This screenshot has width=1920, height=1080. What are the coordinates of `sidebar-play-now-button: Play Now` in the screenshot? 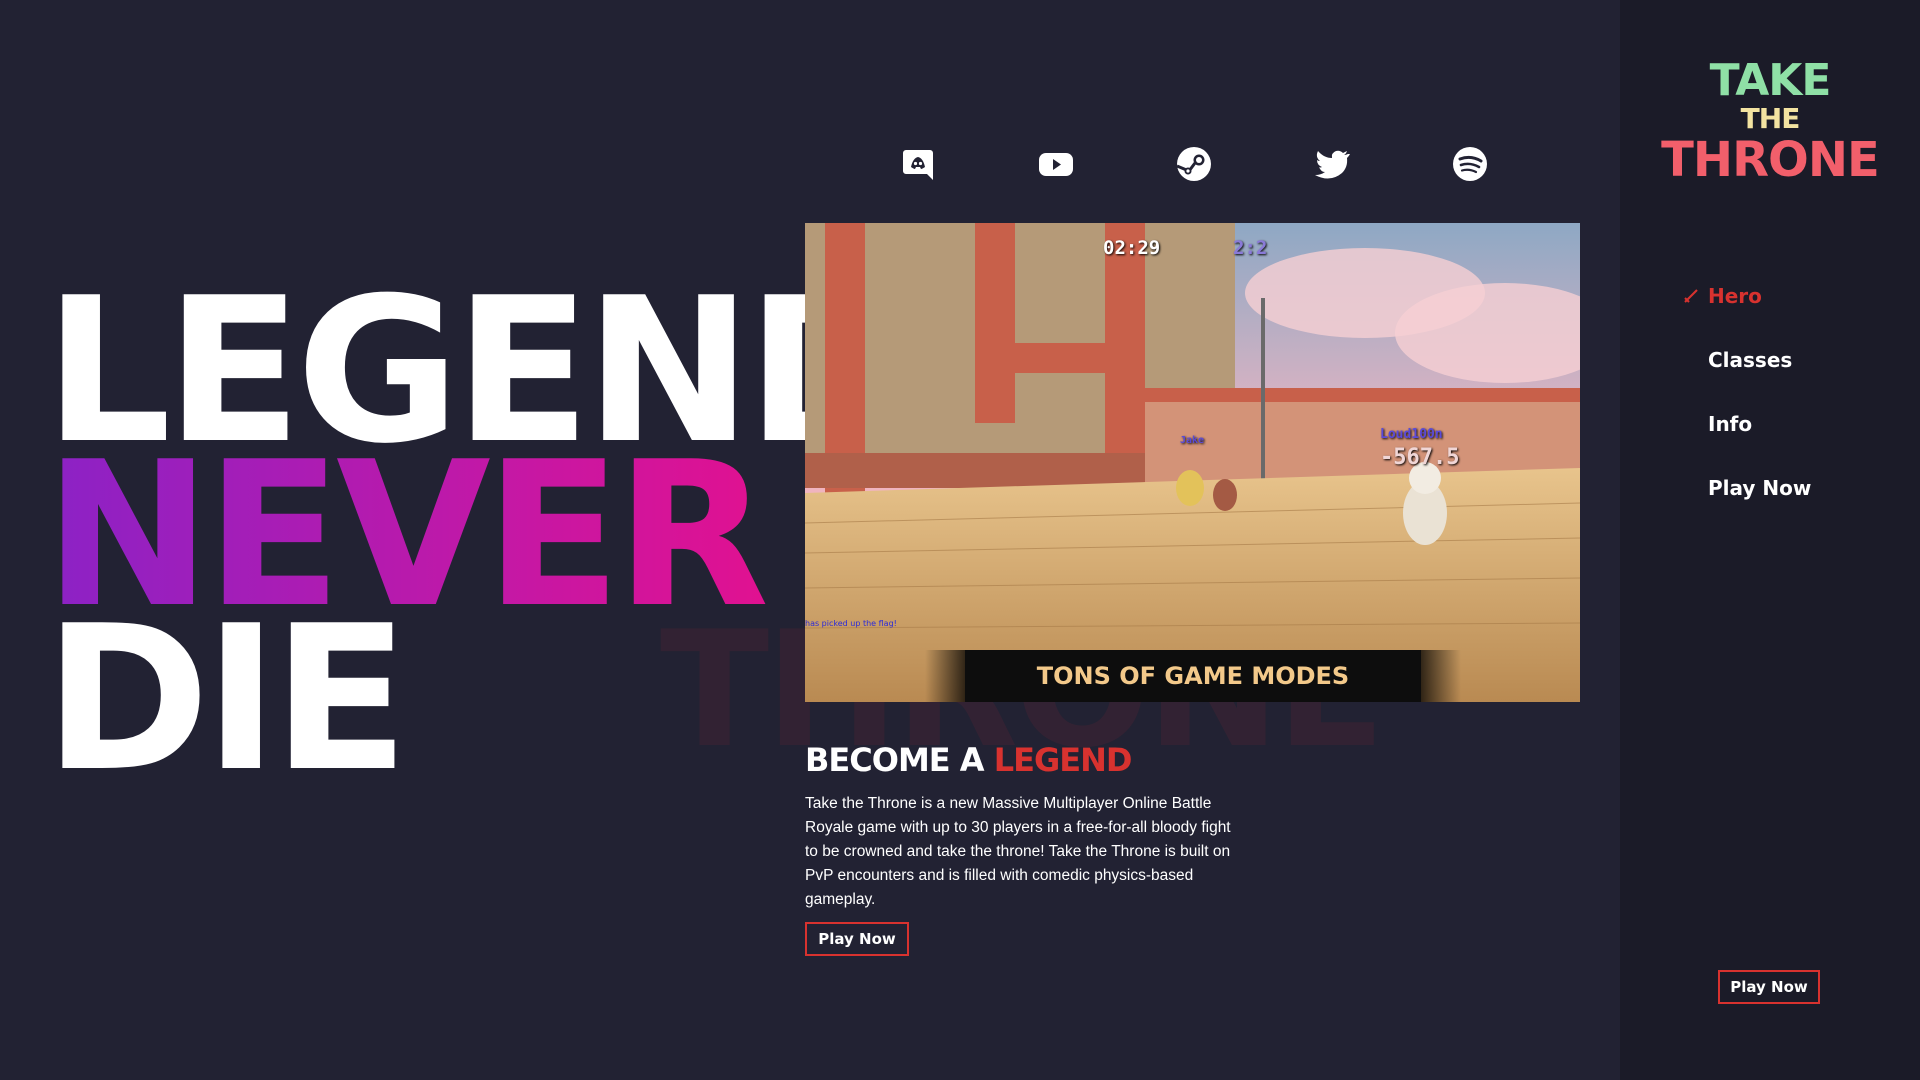 It's located at (1769, 987).